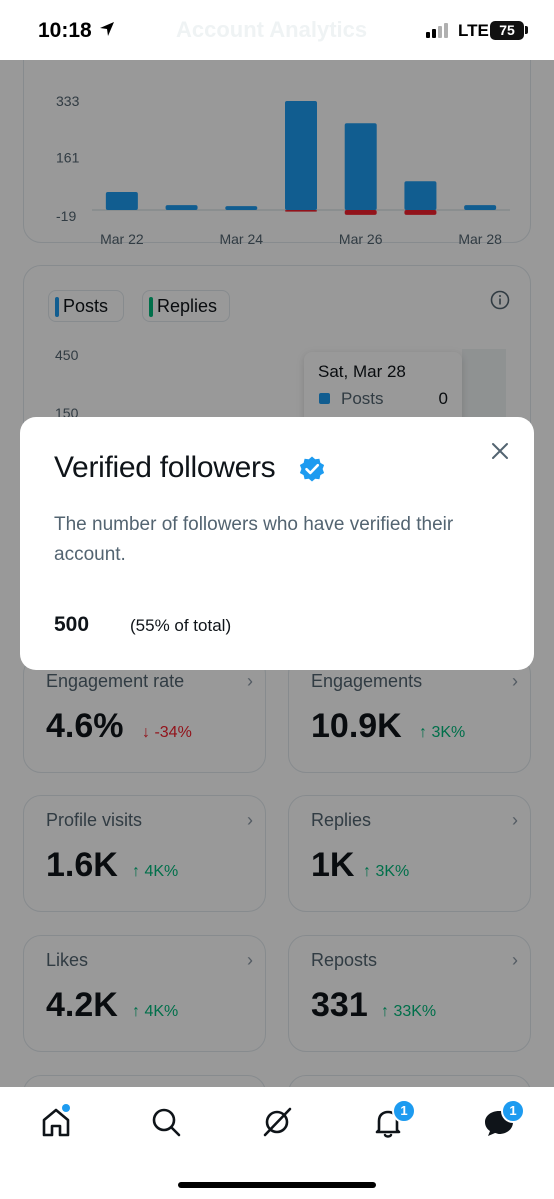  I want to click on messages-badge: 1, so click(513, 1111).